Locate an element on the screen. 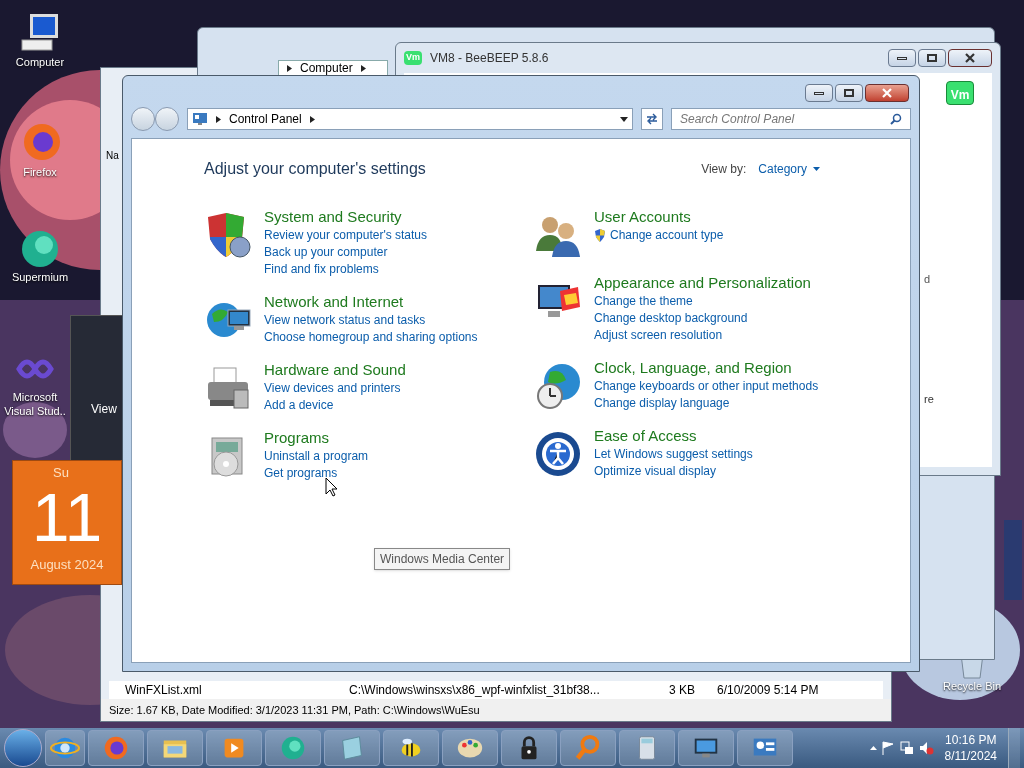 Image resolution: width=1024 pixels, height=768 pixels. category-link: Let Windows suggest settings is located at coordinates (673, 454).